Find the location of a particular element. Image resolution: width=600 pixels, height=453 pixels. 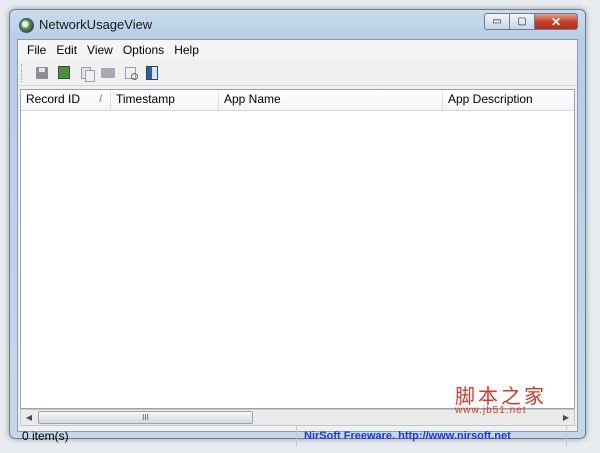

column-label: App Name is located at coordinates (252, 99).